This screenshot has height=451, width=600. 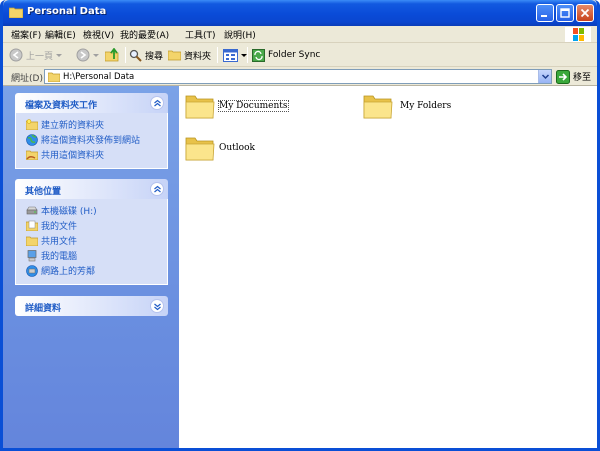 I want to click on new-folder-icon, so click(x=32, y=124).